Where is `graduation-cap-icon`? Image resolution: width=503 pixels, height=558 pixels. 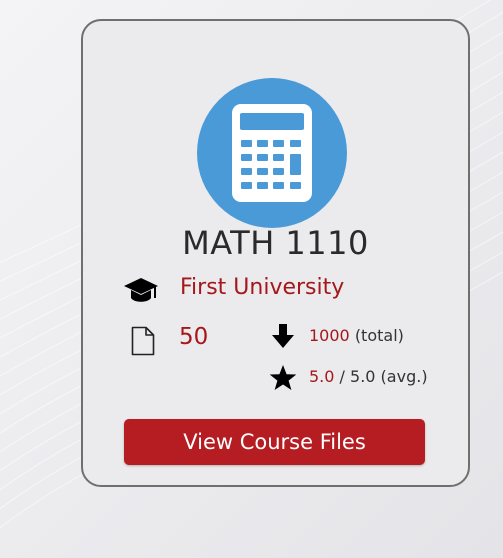
graduation-cap-icon is located at coordinates (141, 290).